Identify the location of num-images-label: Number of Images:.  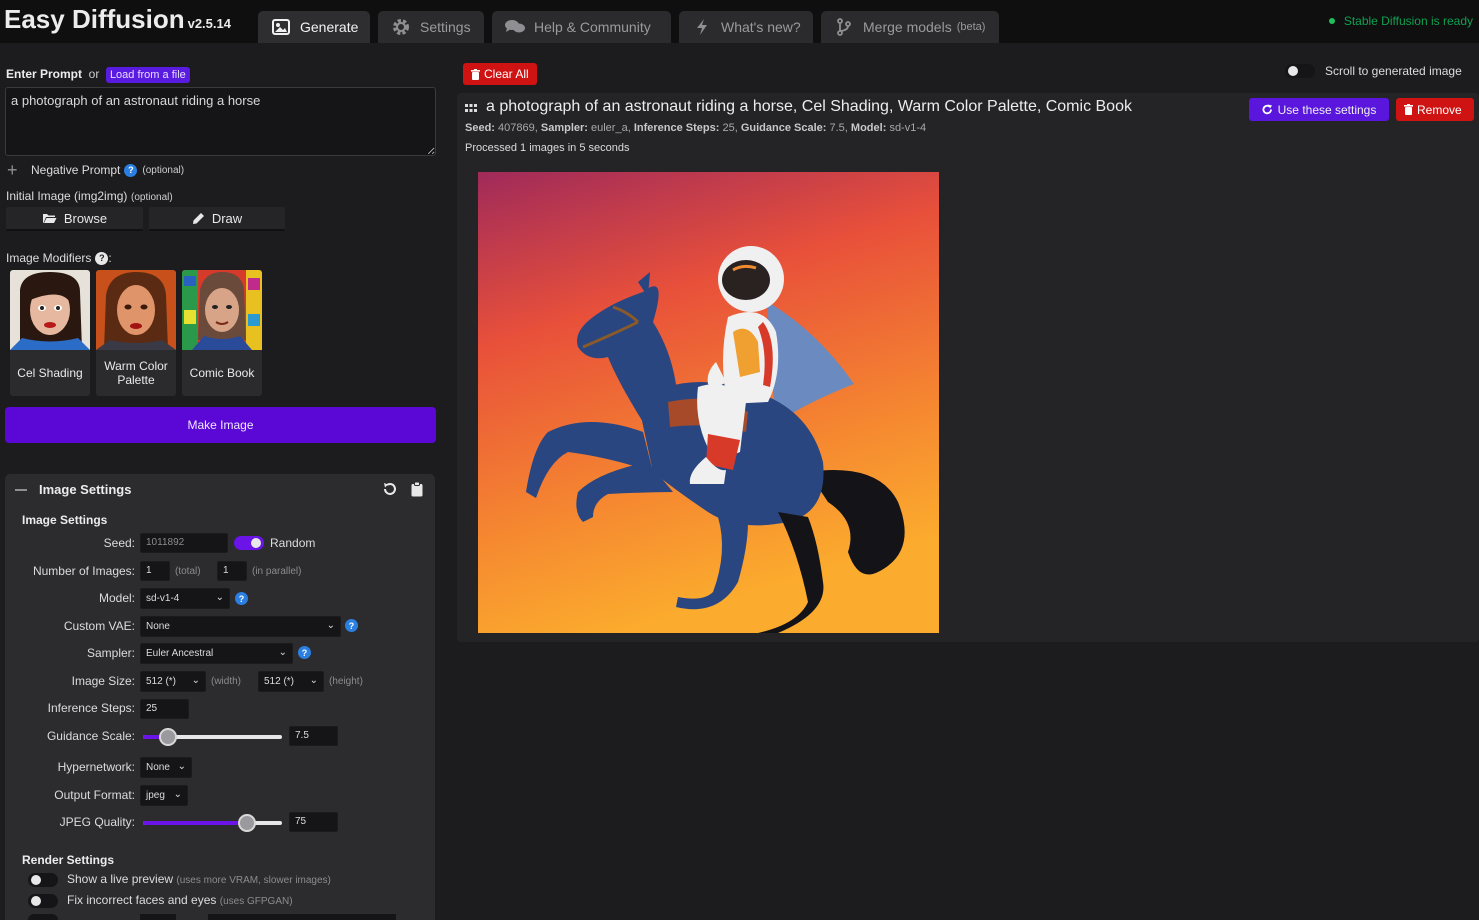
(83, 571).